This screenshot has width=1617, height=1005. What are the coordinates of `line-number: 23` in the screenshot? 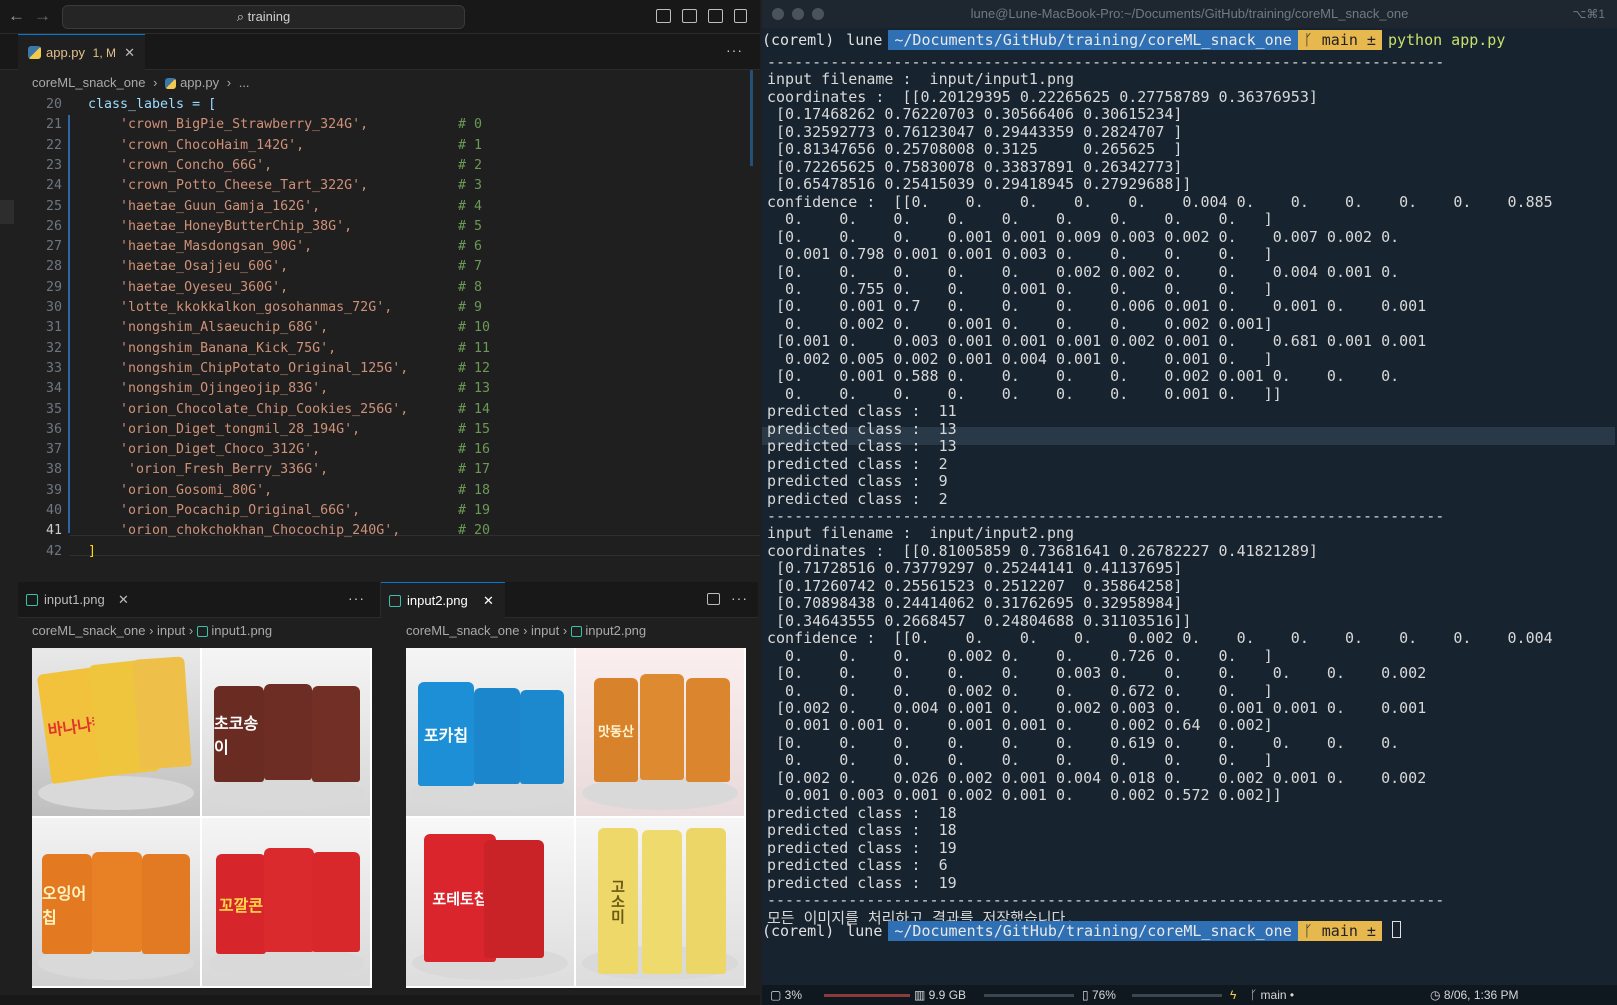 It's located at (53, 165).